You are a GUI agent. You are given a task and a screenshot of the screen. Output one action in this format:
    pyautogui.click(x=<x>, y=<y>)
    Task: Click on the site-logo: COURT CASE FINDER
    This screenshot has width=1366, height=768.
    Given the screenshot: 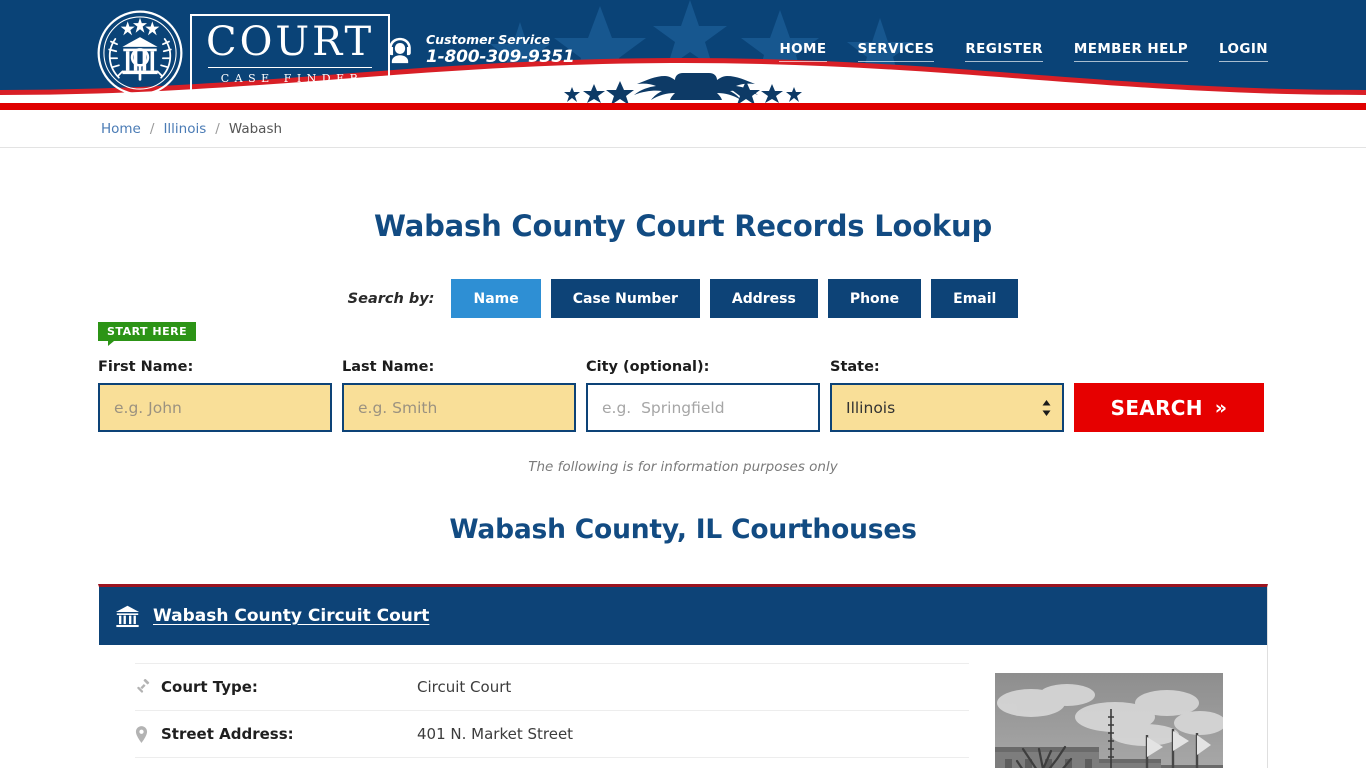 What is the action you would take?
    pyautogui.click(x=243, y=53)
    